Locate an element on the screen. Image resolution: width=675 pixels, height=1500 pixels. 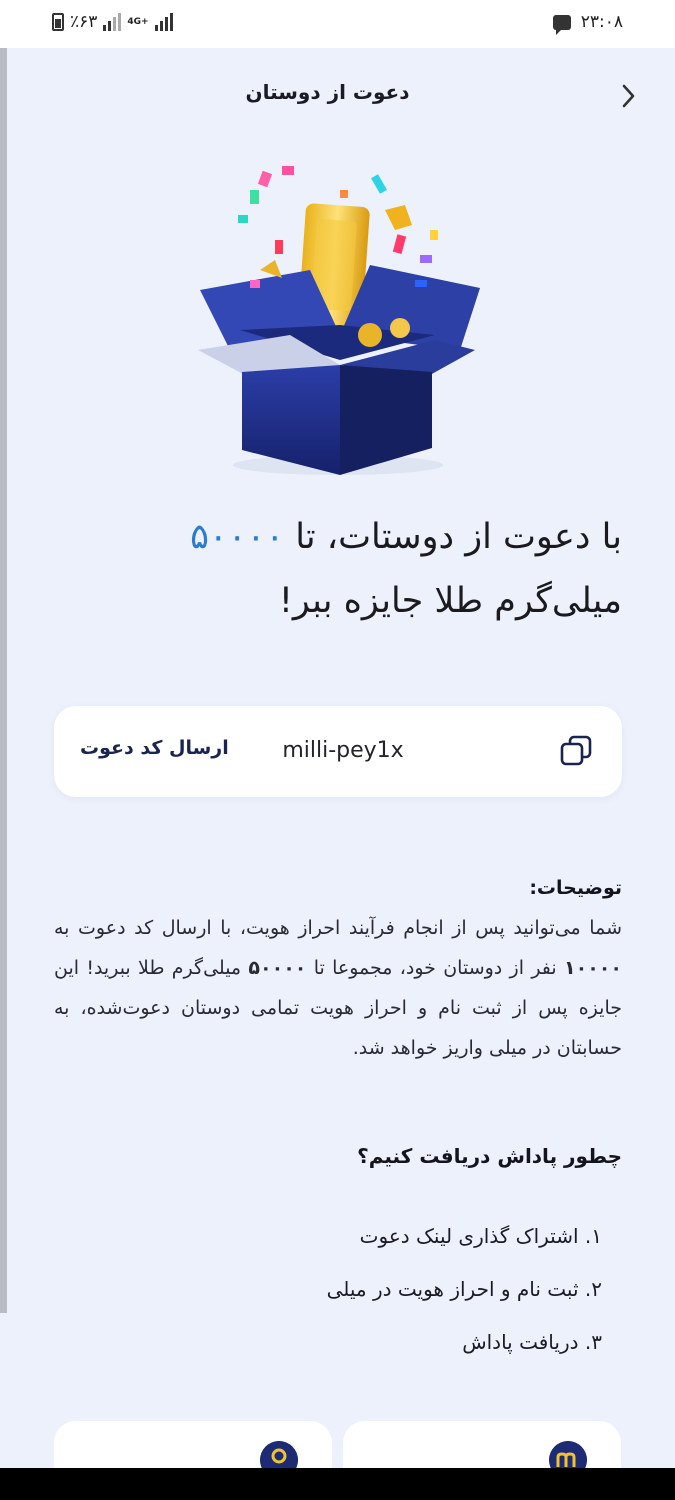
clock: ۲۳:۰۸ is located at coordinates (601, 22).